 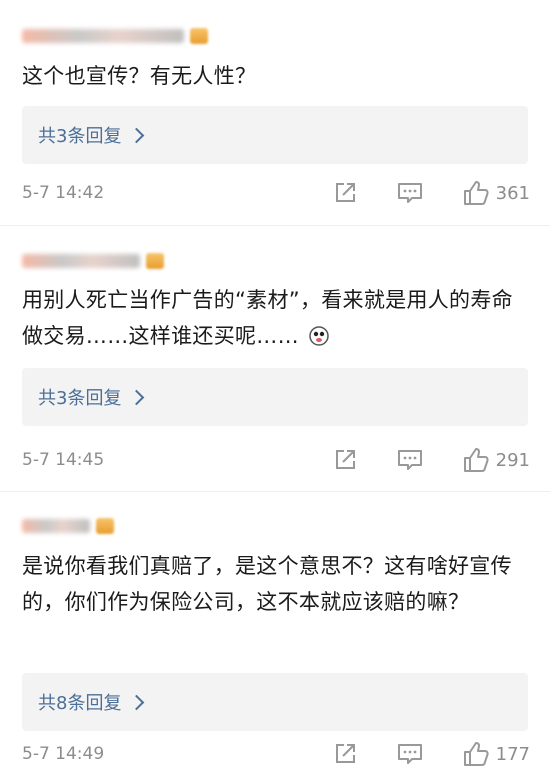 I want to click on like-button: 361, so click(x=496, y=193).